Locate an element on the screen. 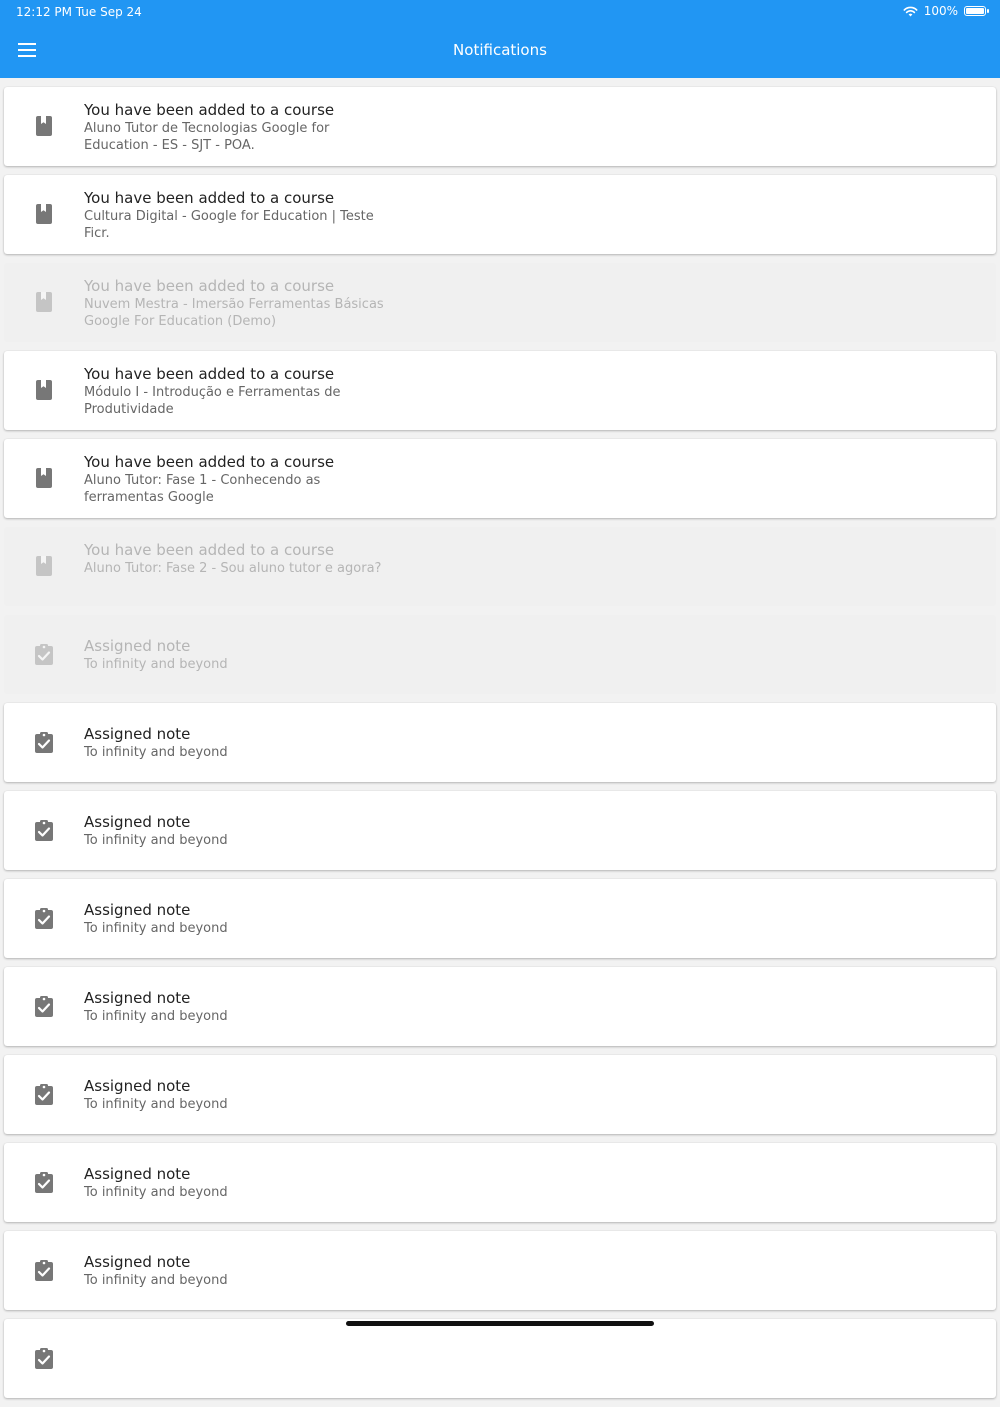 The height and width of the screenshot is (1407, 1000). status-bar: 12:12 PM Tue Sep 24 100% is located at coordinates (500, 12).